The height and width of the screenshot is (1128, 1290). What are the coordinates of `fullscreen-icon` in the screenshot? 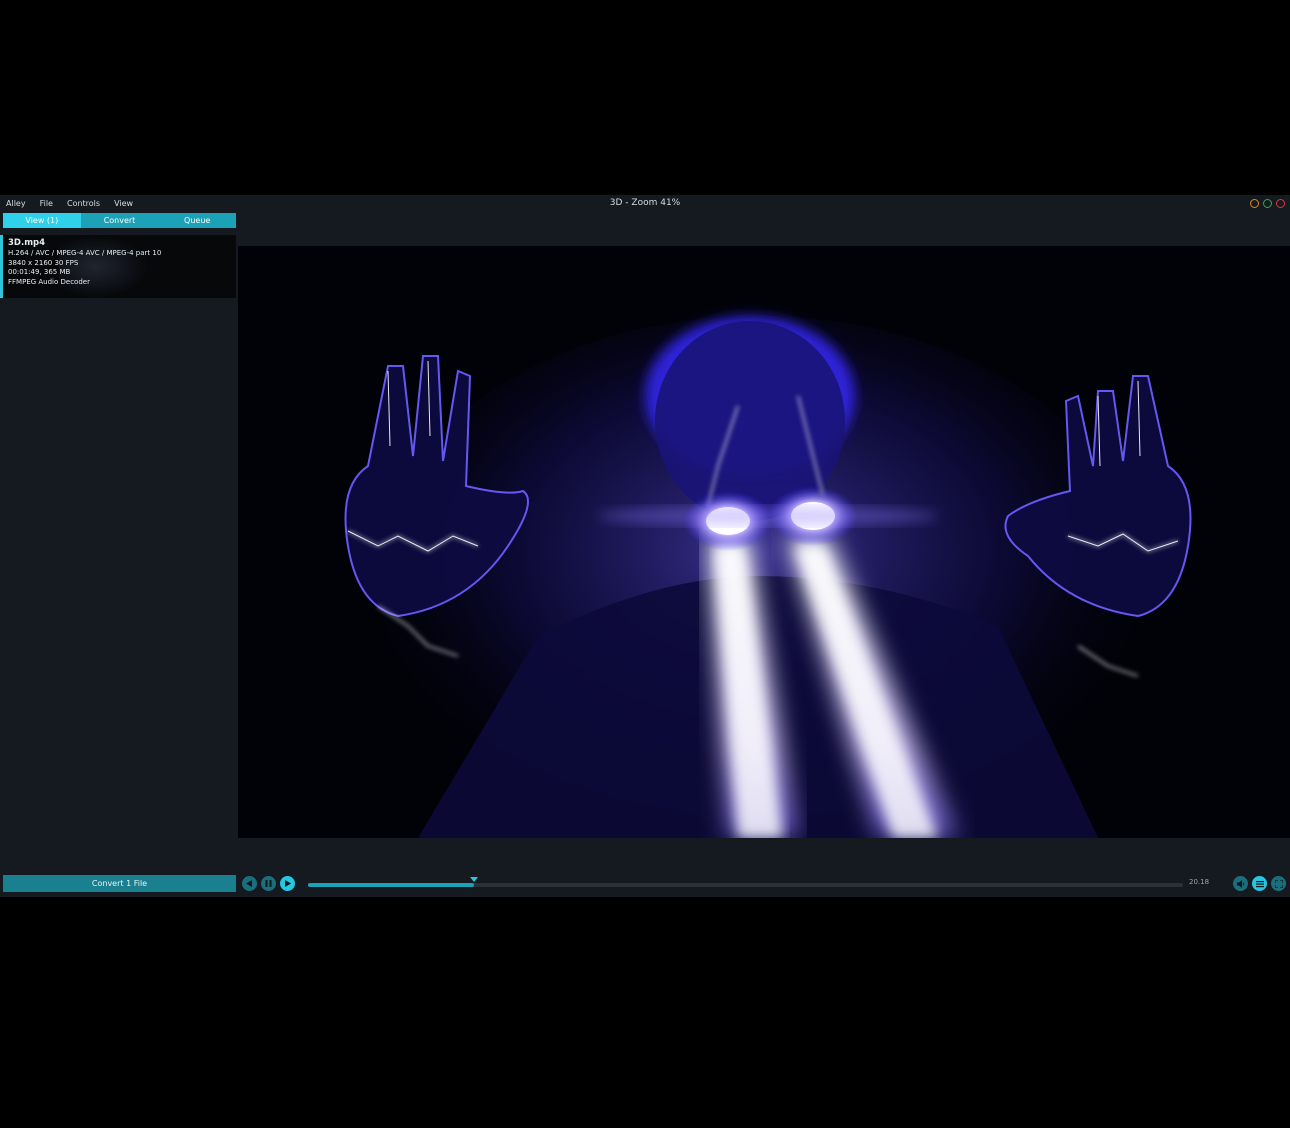 It's located at (1278, 883).